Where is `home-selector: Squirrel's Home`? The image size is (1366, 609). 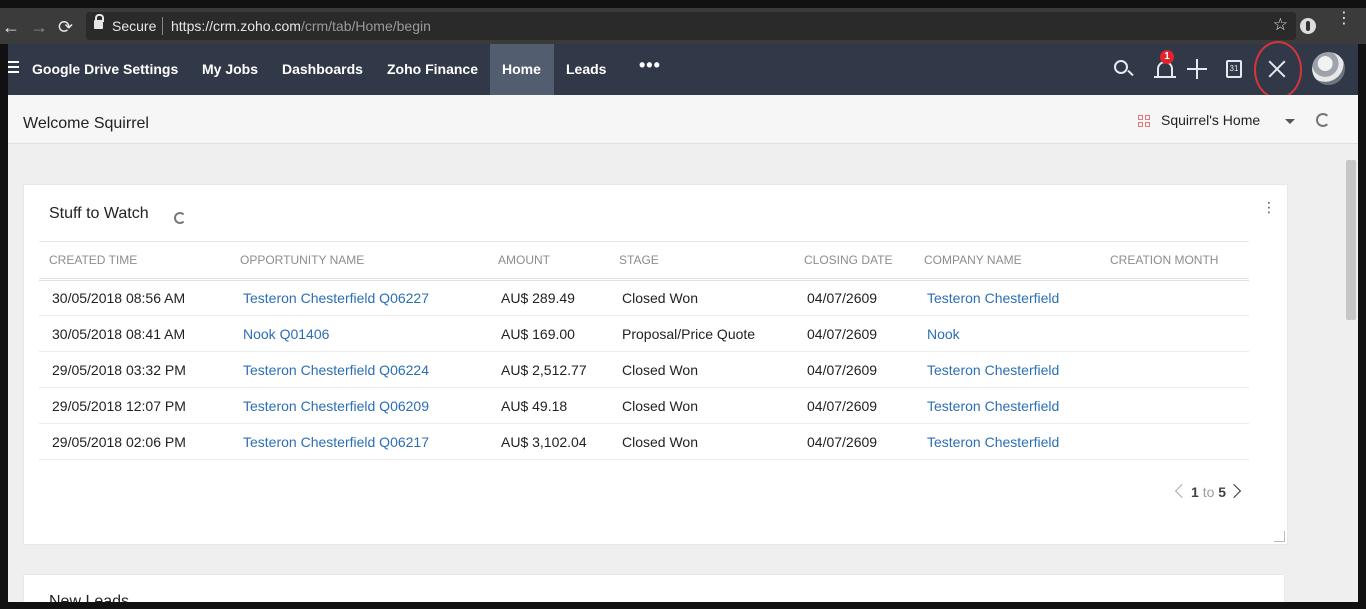 home-selector: Squirrel's Home is located at coordinates (1210, 120).